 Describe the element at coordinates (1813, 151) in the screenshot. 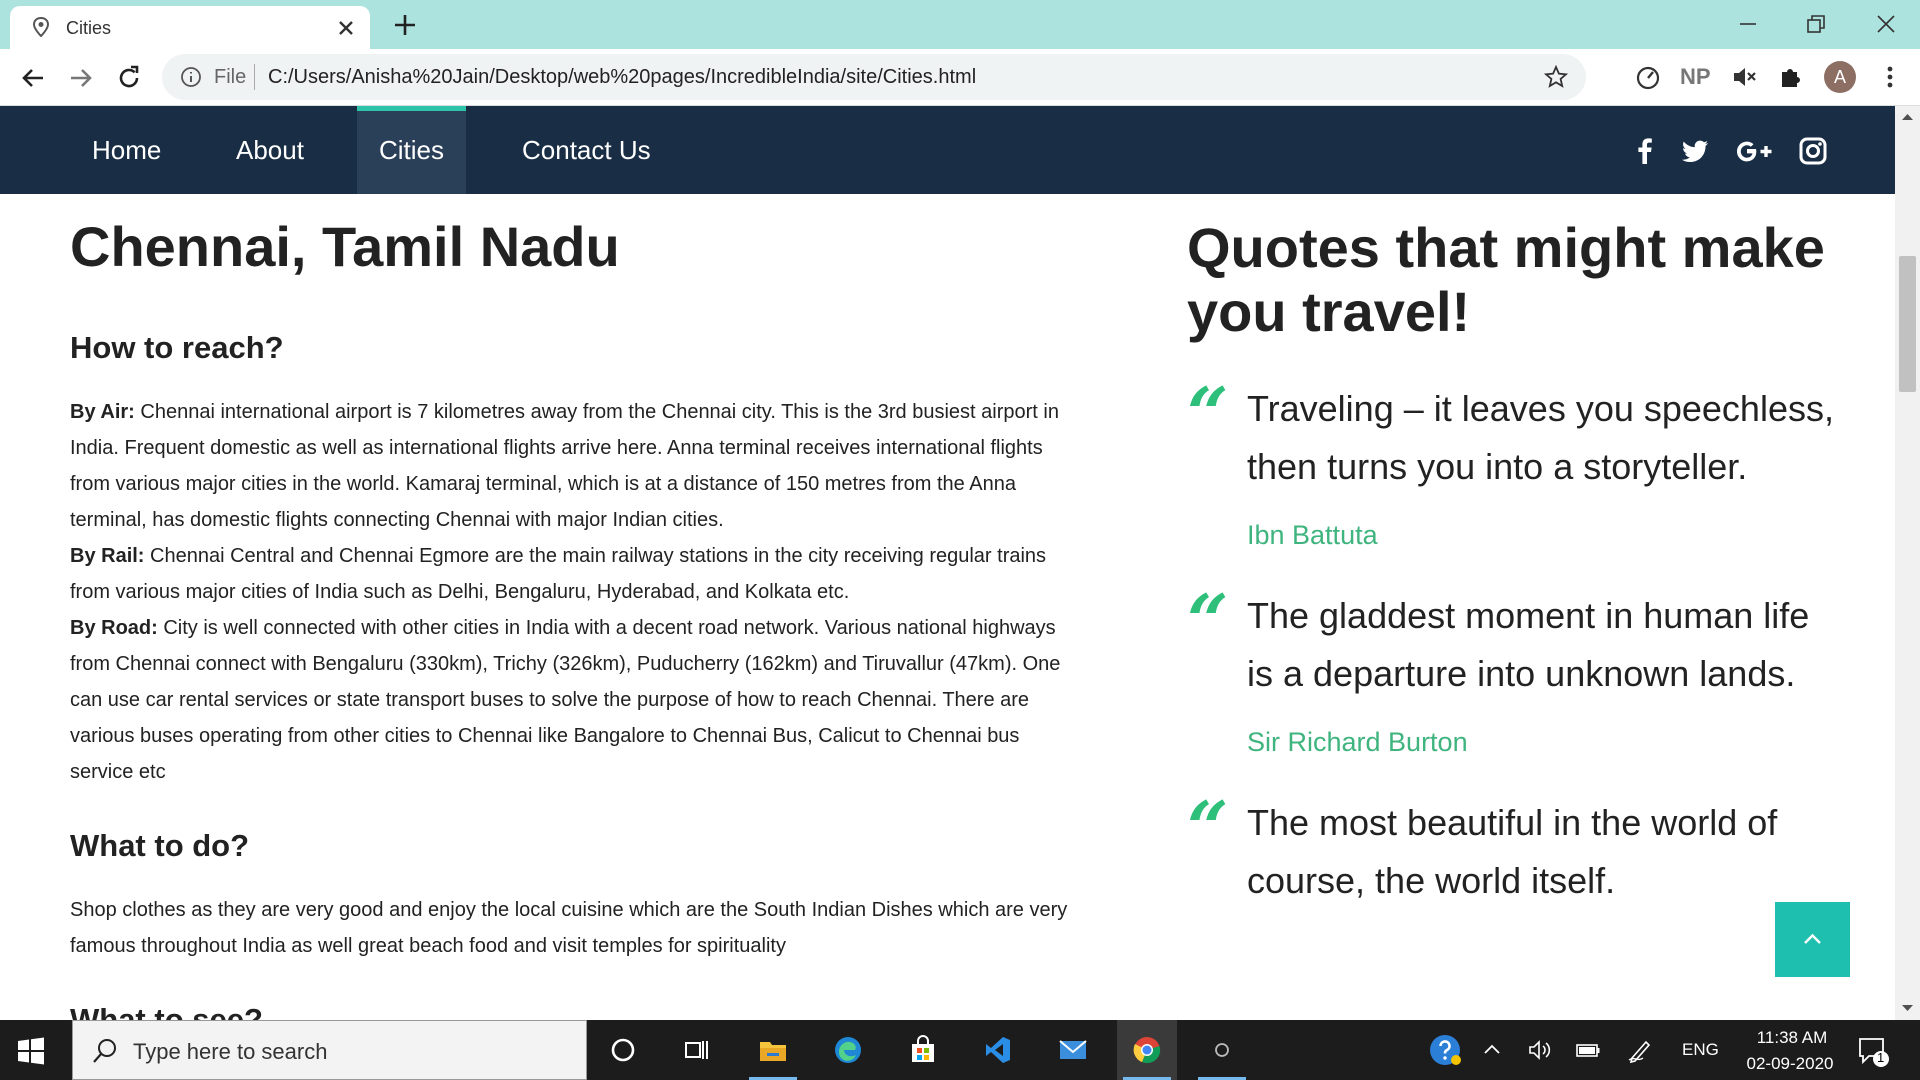

I see `instagram-icon` at that location.